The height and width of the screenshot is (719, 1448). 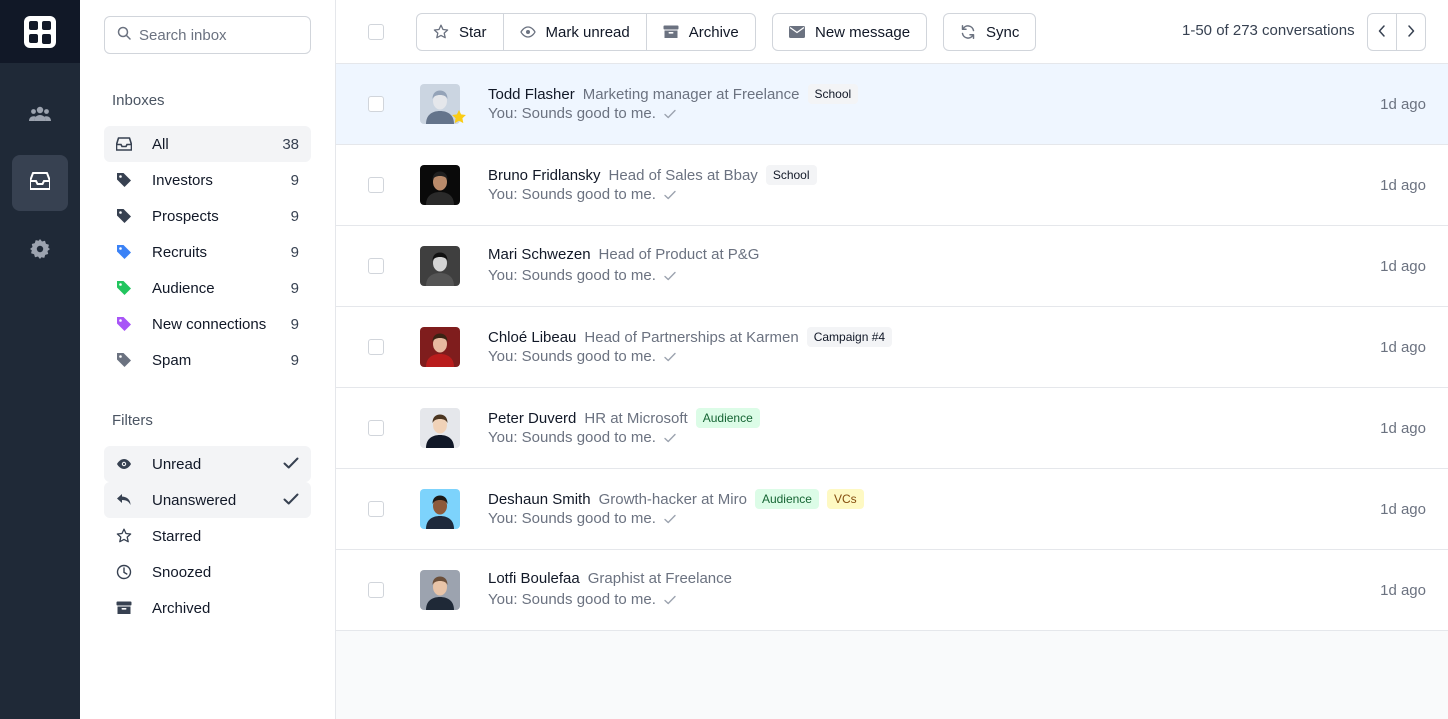 What do you see at coordinates (797, 32) in the screenshot?
I see `envelope-icon` at bounding box center [797, 32].